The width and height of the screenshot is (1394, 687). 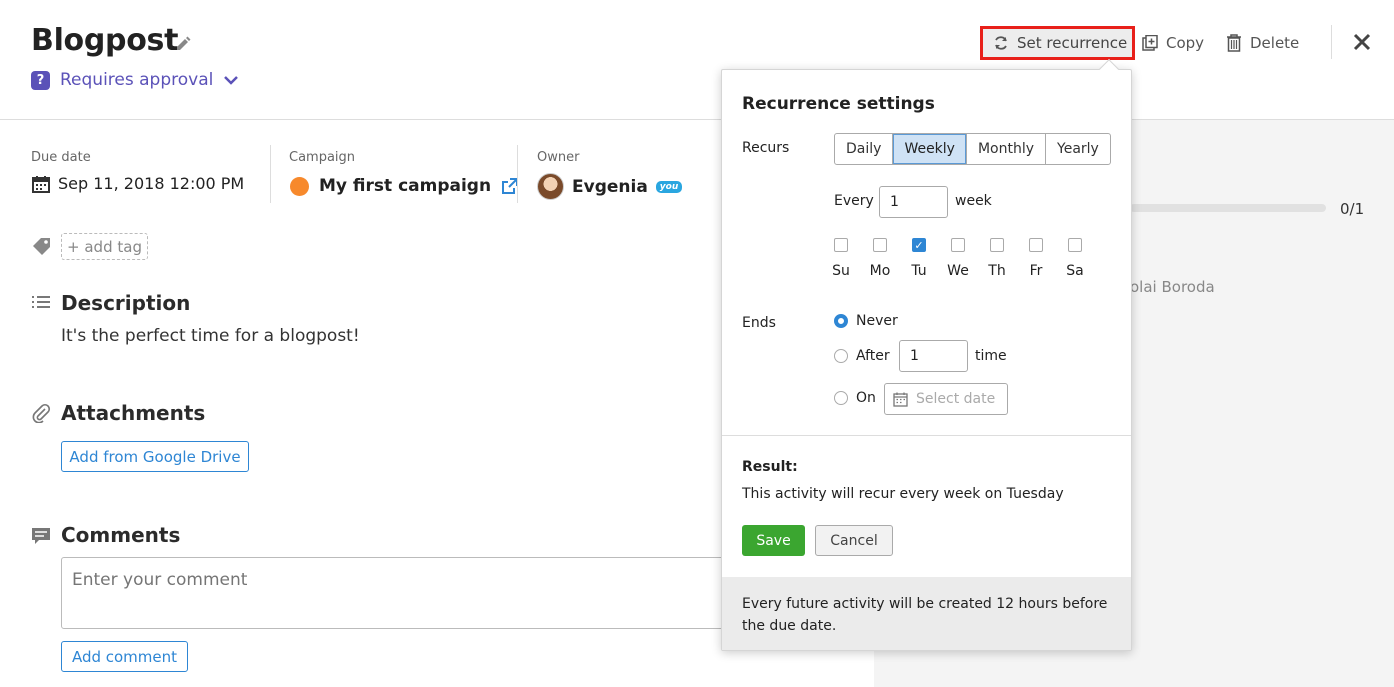 What do you see at coordinates (1172, 287) in the screenshot?
I see `assignee-name: olai Boroda` at bounding box center [1172, 287].